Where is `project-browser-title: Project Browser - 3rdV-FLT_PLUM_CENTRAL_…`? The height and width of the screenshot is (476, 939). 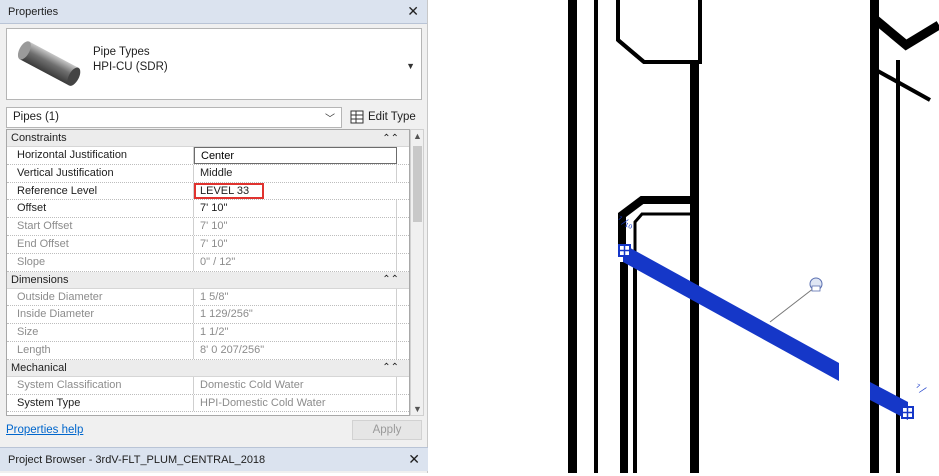 project-browser-title: Project Browser - 3rdV-FLT_PLUM_CENTRAL_… is located at coordinates (137, 459).